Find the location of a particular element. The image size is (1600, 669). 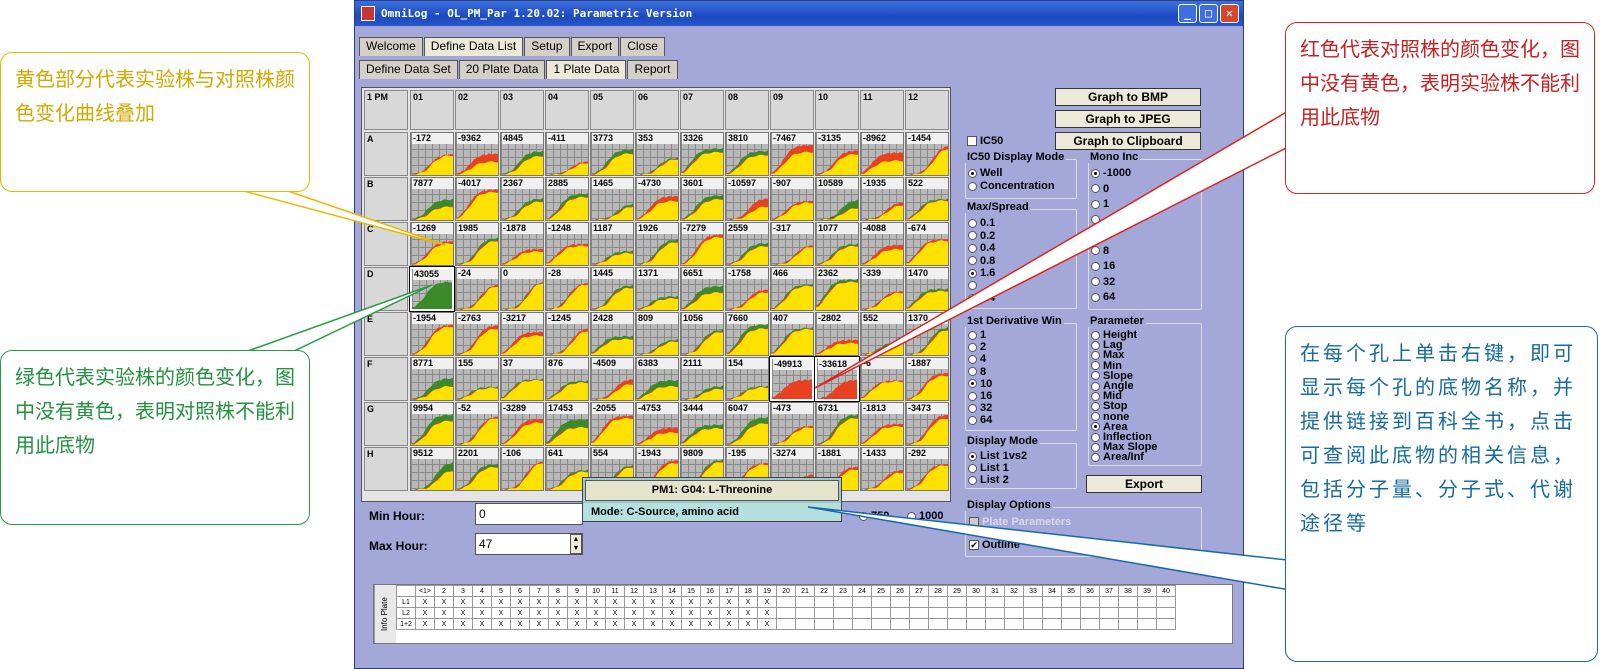

red-annotation: 红色代表对照株的颜色变化，图中没有黄色，表明实验株不能利用此底物 is located at coordinates (1440, 108).